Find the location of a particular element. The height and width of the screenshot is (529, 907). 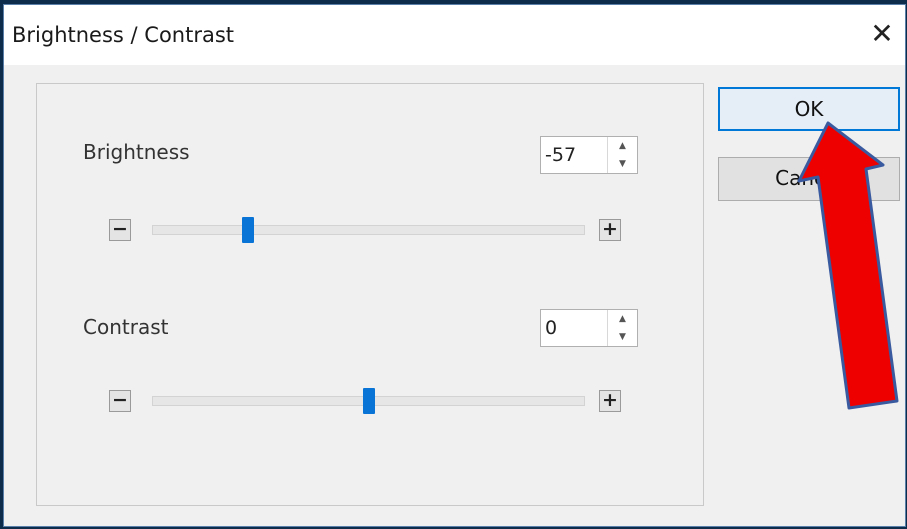

red-arrow-annotation is located at coordinates (848, 265).